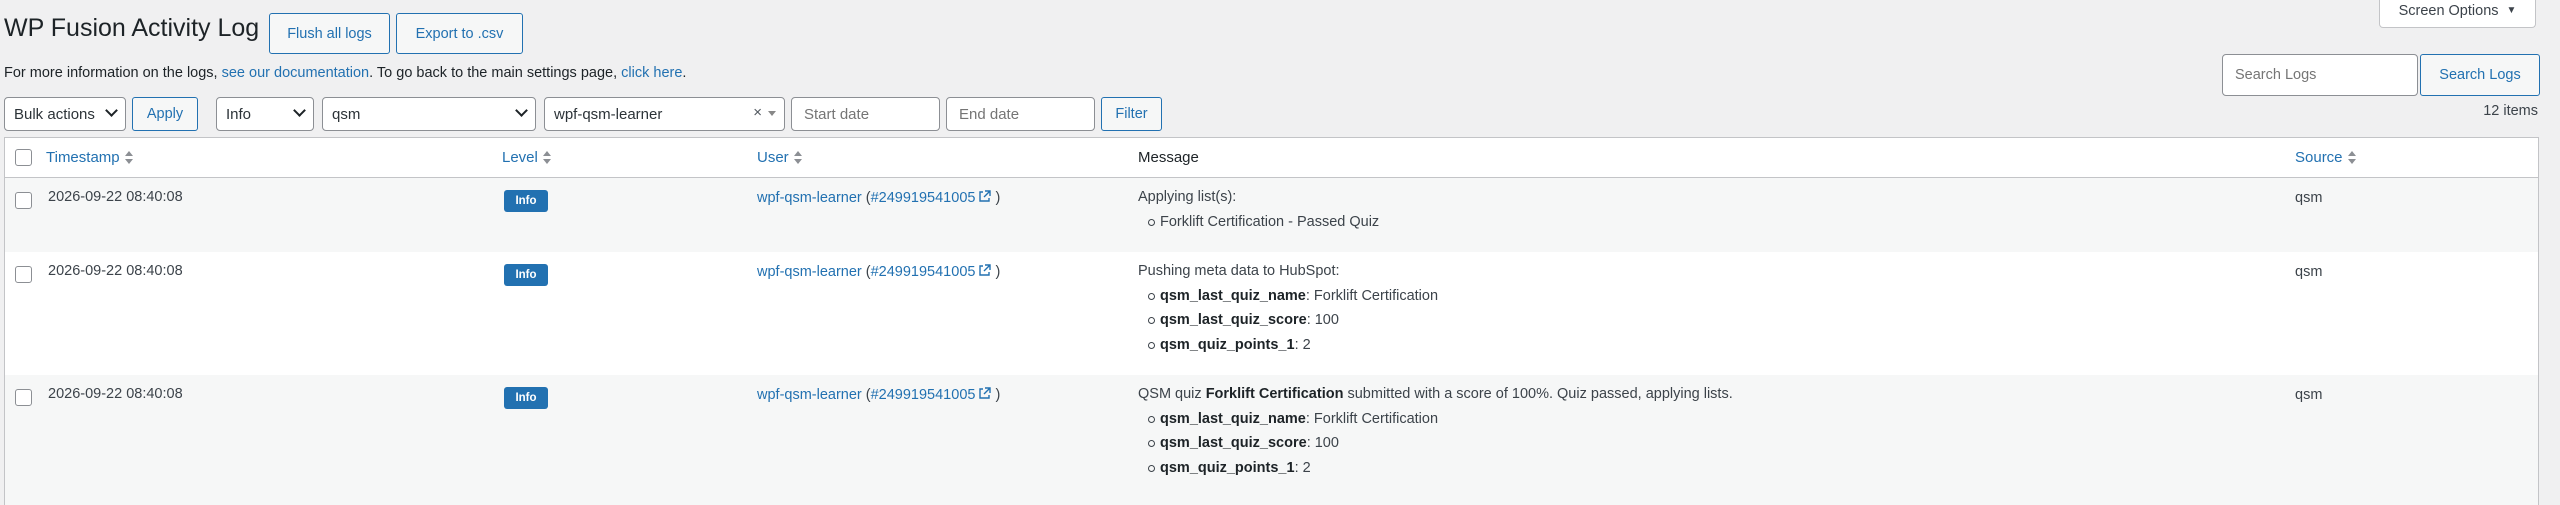 The height and width of the screenshot is (505, 2560). I want to click on message-quiz-name: Forklift Certification, so click(1274, 394).